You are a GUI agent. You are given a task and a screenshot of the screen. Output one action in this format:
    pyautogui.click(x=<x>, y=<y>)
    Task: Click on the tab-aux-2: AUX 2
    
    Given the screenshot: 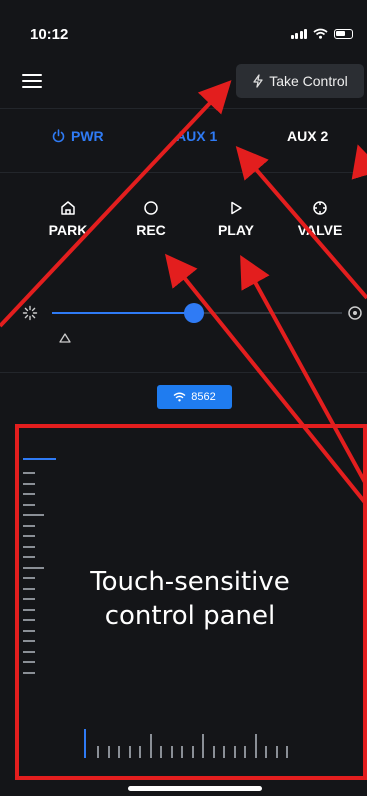 What is the action you would take?
    pyautogui.click(x=307, y=136)
    